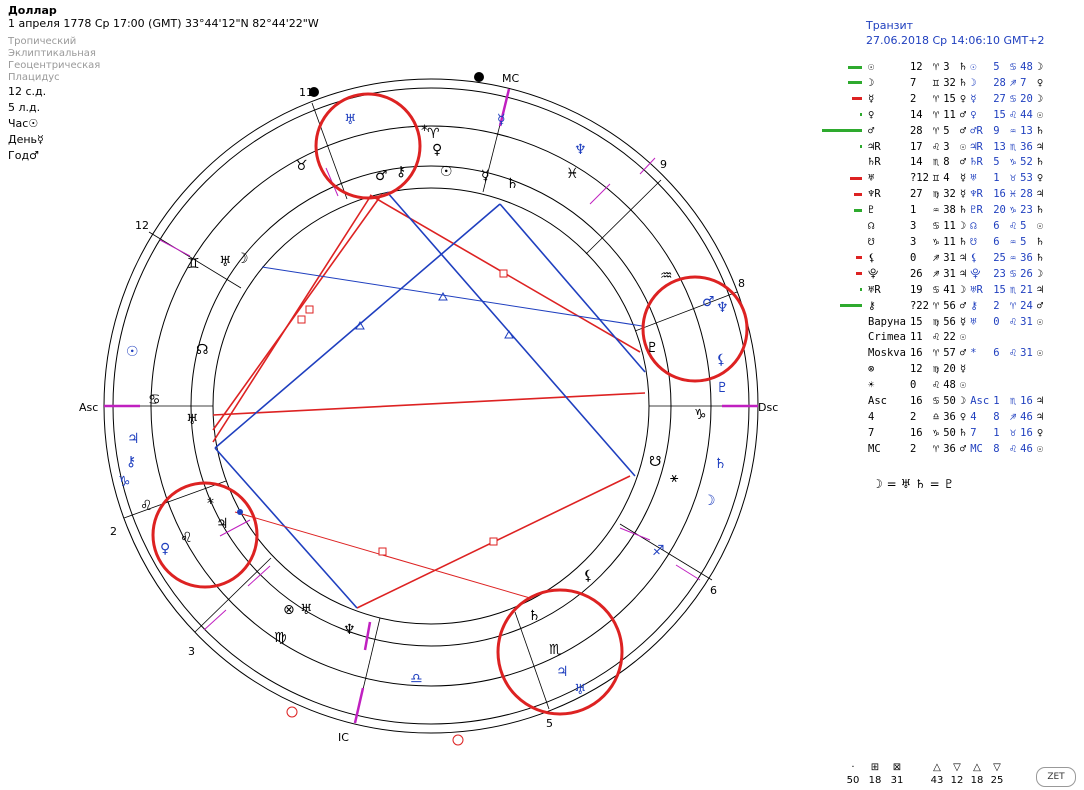  What do you see at coordinates (996, 305) in the screenshot?
I see `transit-degree: 2` at bounding box center [996, 305].